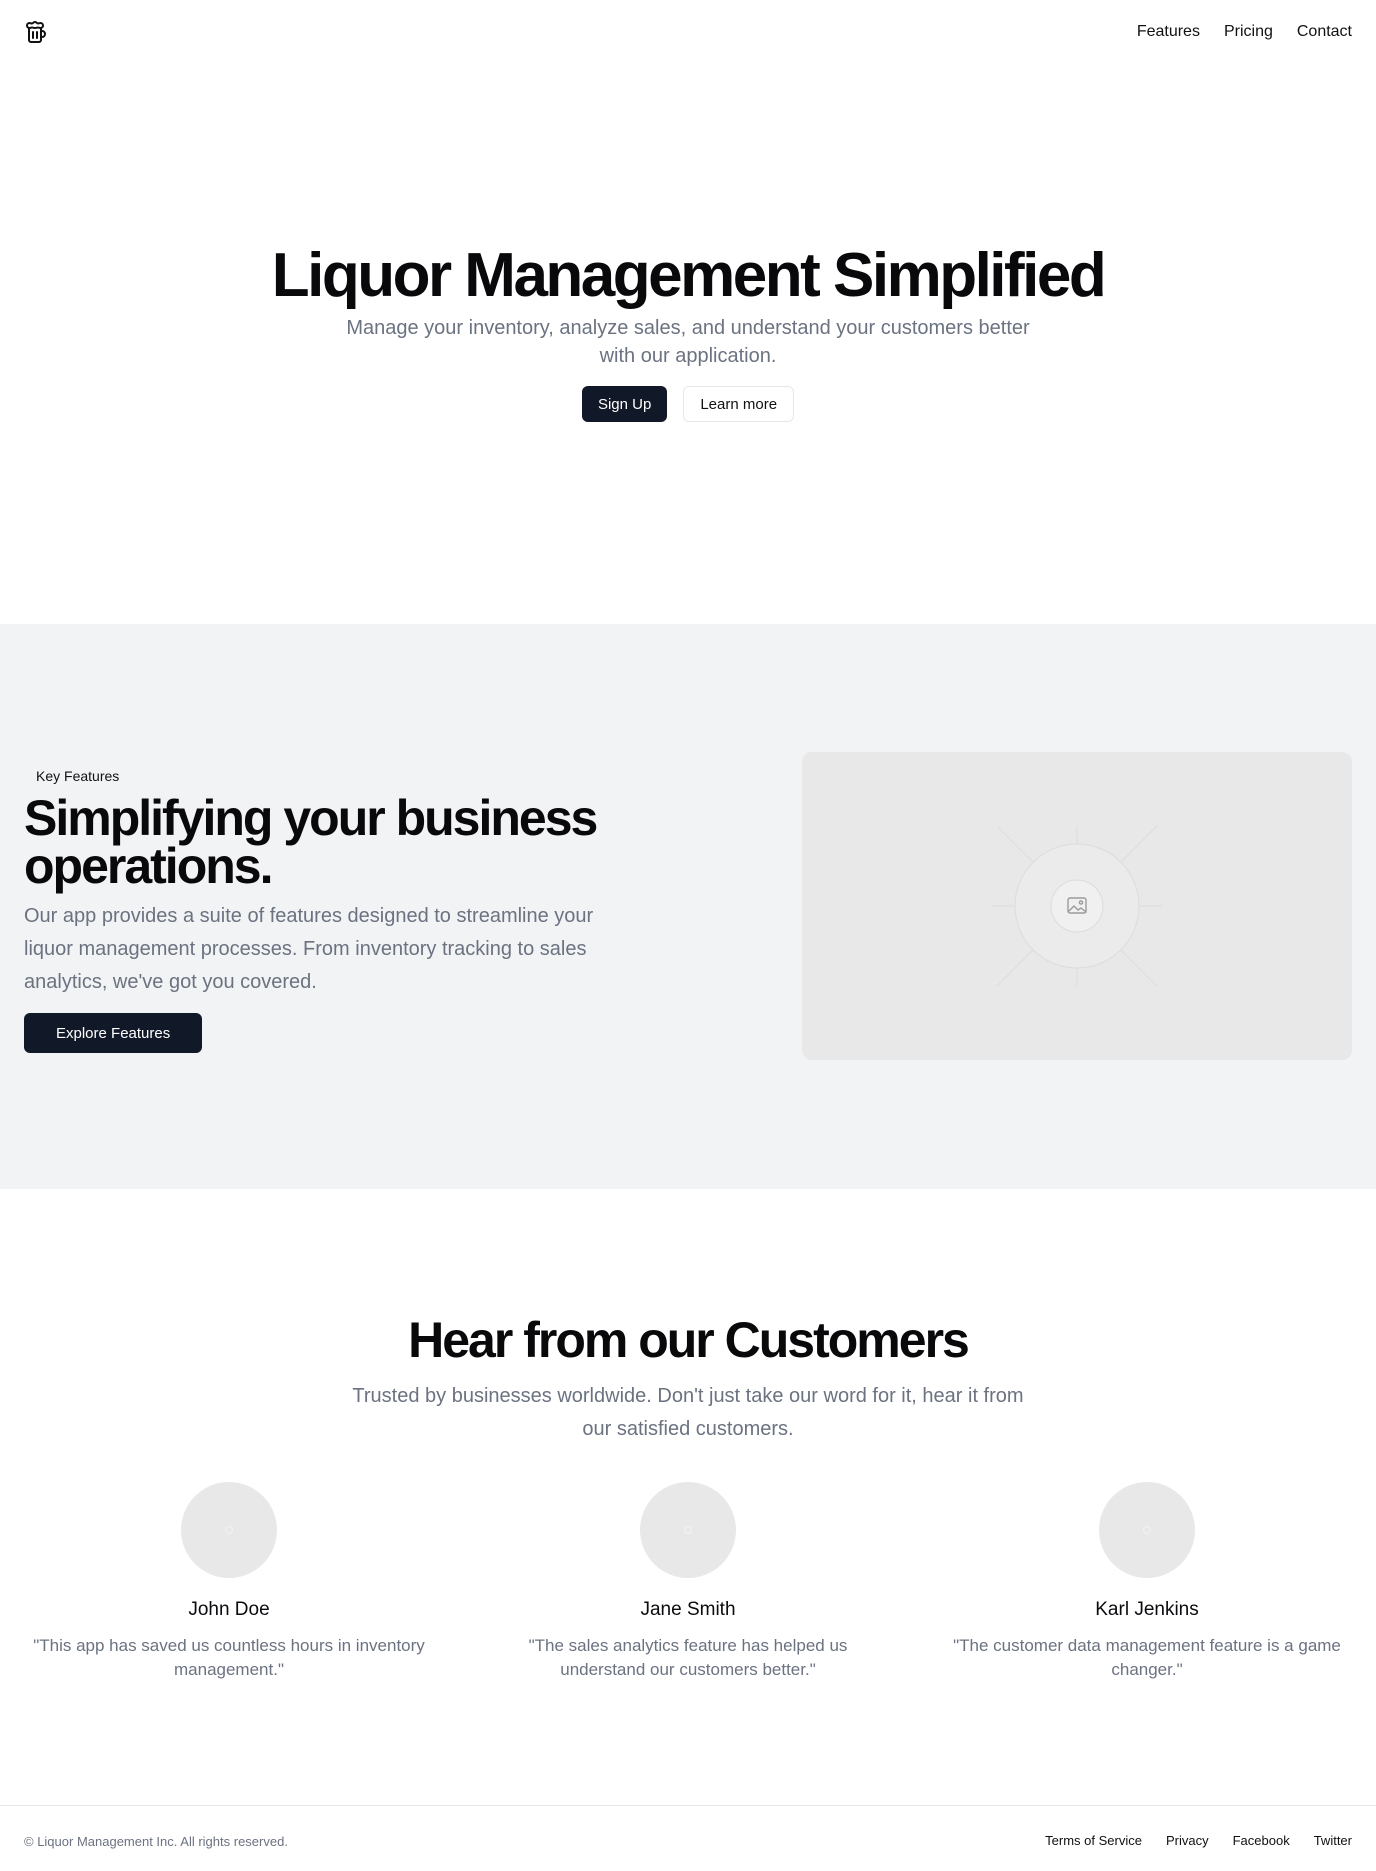 The height and width of the screenshot is (1871, 1376). What do you see at coordinates (229, 1609) in the screenshot?
I see `testimonial-name: John Doe` at bounding box center [229, 1609].